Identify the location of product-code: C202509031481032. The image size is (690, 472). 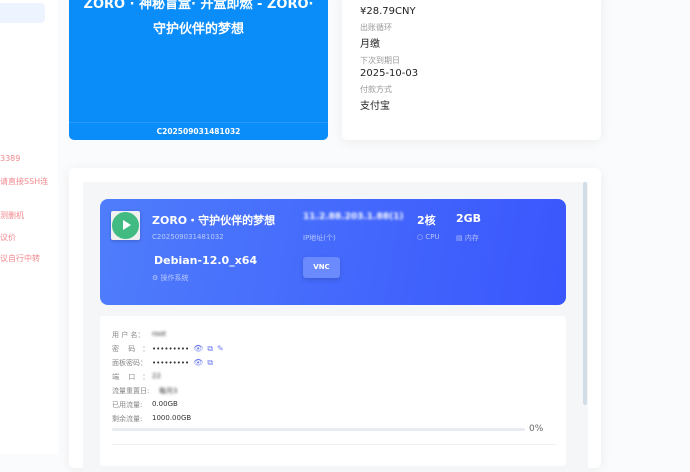
(198, 131).